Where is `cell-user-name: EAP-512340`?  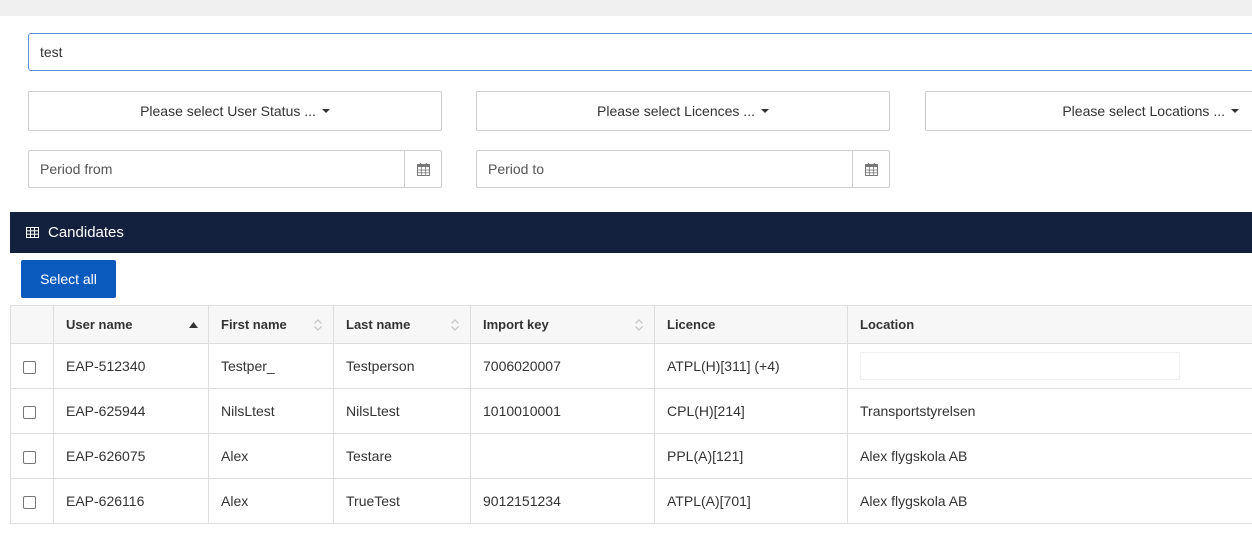
cell-user-name: EAP-512340 is located at coordinates (131, 366).